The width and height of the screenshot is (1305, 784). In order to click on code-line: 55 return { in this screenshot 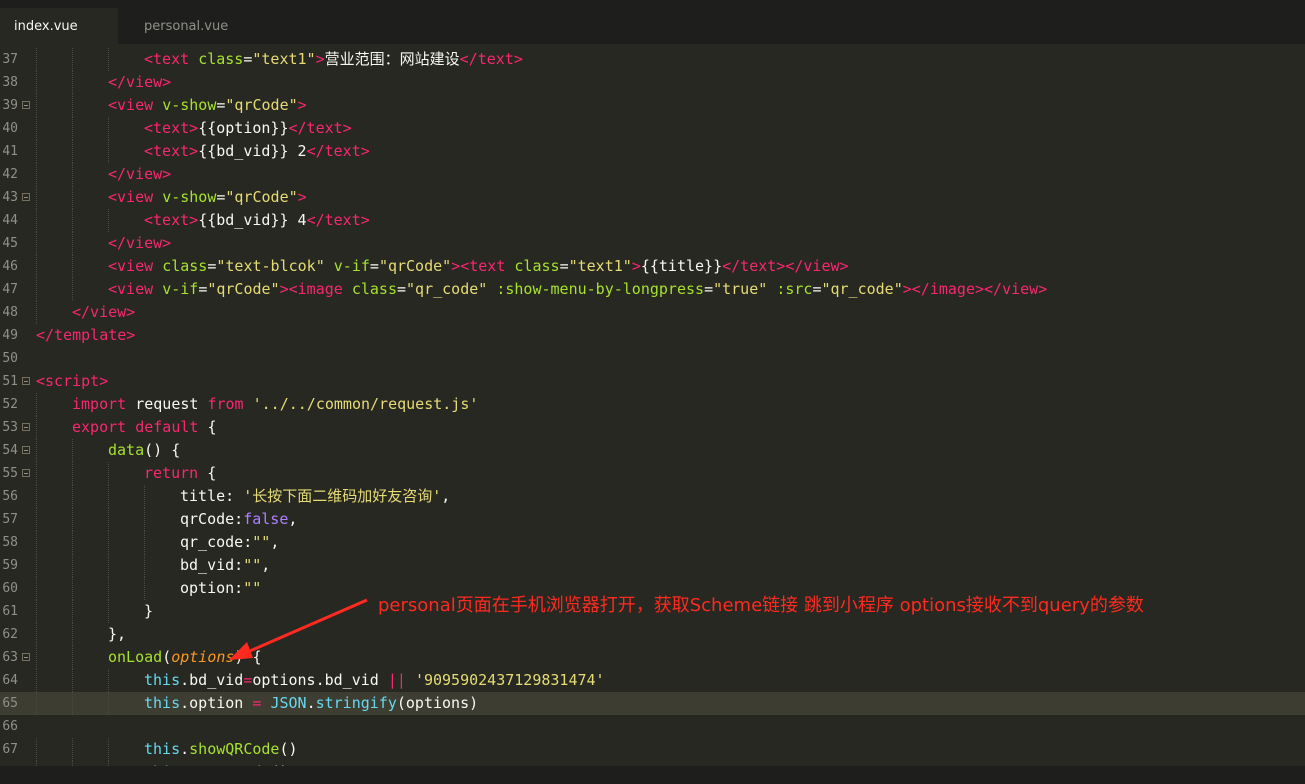, I will do `click(652, 473)`.